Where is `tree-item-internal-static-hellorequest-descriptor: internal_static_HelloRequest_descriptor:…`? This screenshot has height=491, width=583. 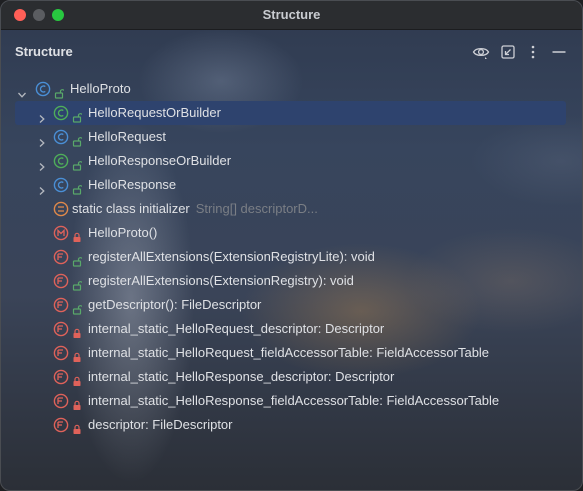 tree-item-internal-static-hellorequest-descriptor: internal_static_HelloRequest_descriptor:… is located at coordinates (290, 329).